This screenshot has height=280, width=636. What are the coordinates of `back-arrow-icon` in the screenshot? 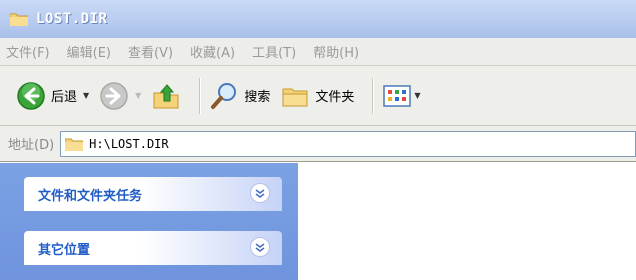 It's located at (31, 95).